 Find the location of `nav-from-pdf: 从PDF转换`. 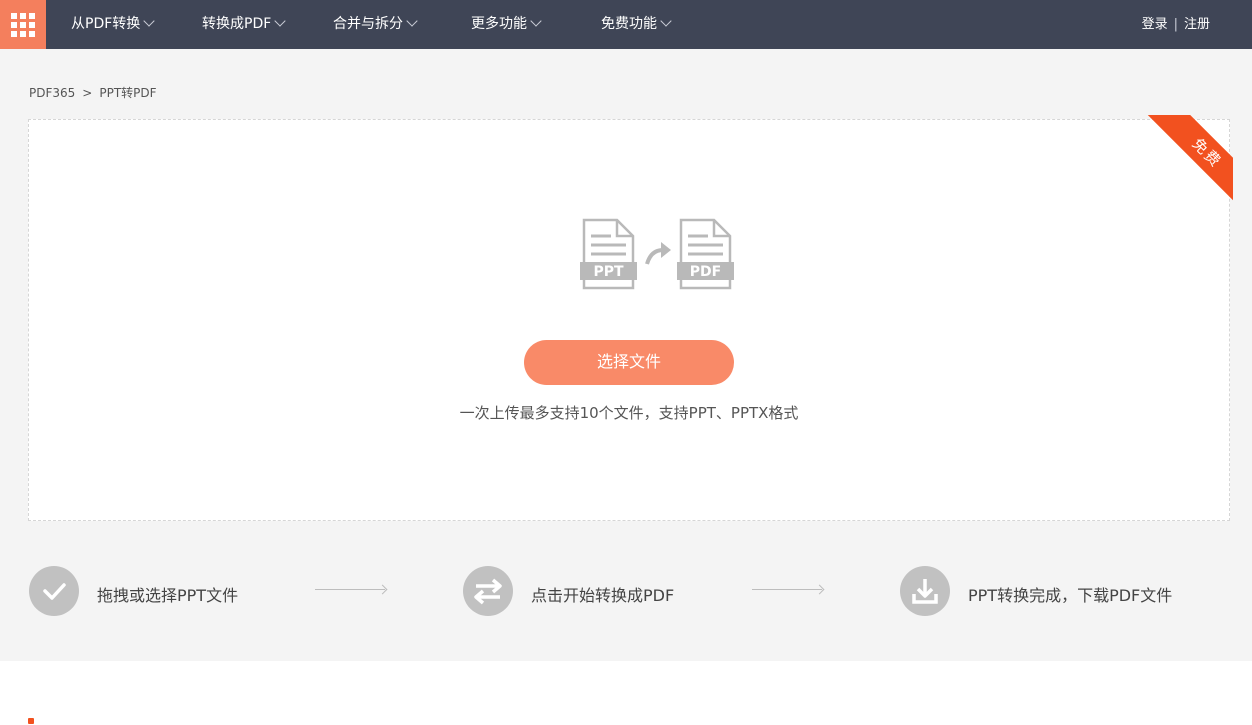

nav-from-pdf: 从PDF转换 is located at coordinates (113, 24).